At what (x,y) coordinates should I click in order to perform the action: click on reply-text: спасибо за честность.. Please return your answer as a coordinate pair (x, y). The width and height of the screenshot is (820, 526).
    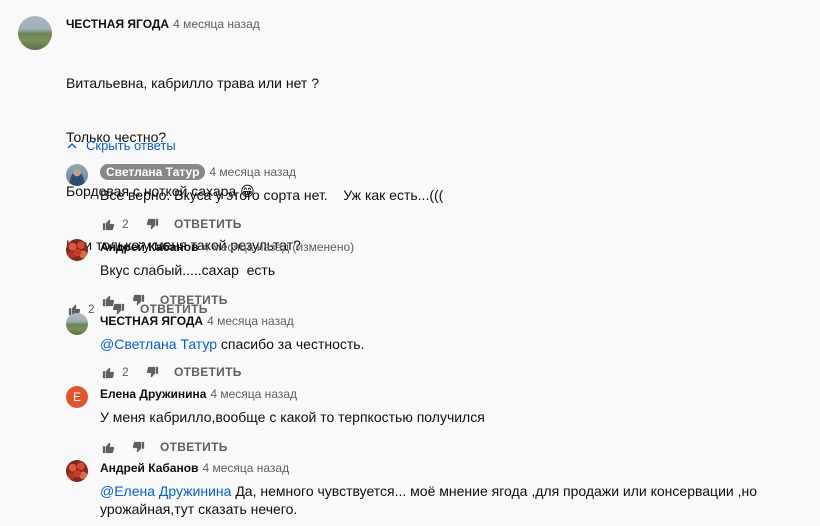
    Looking at the image, I should click on (291, 344).